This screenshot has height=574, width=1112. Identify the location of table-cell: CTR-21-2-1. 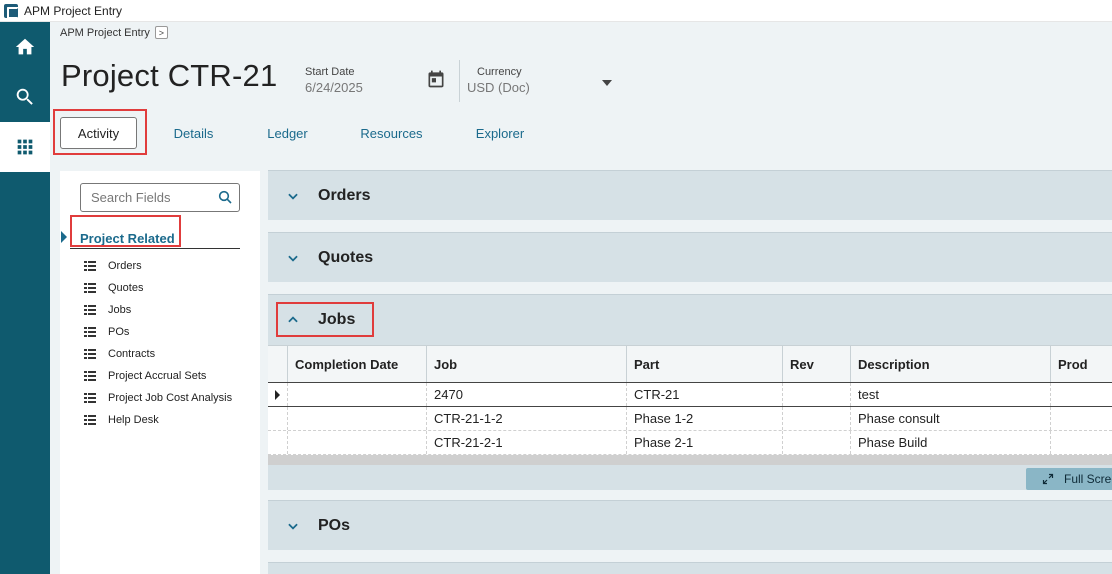
(527, 442).